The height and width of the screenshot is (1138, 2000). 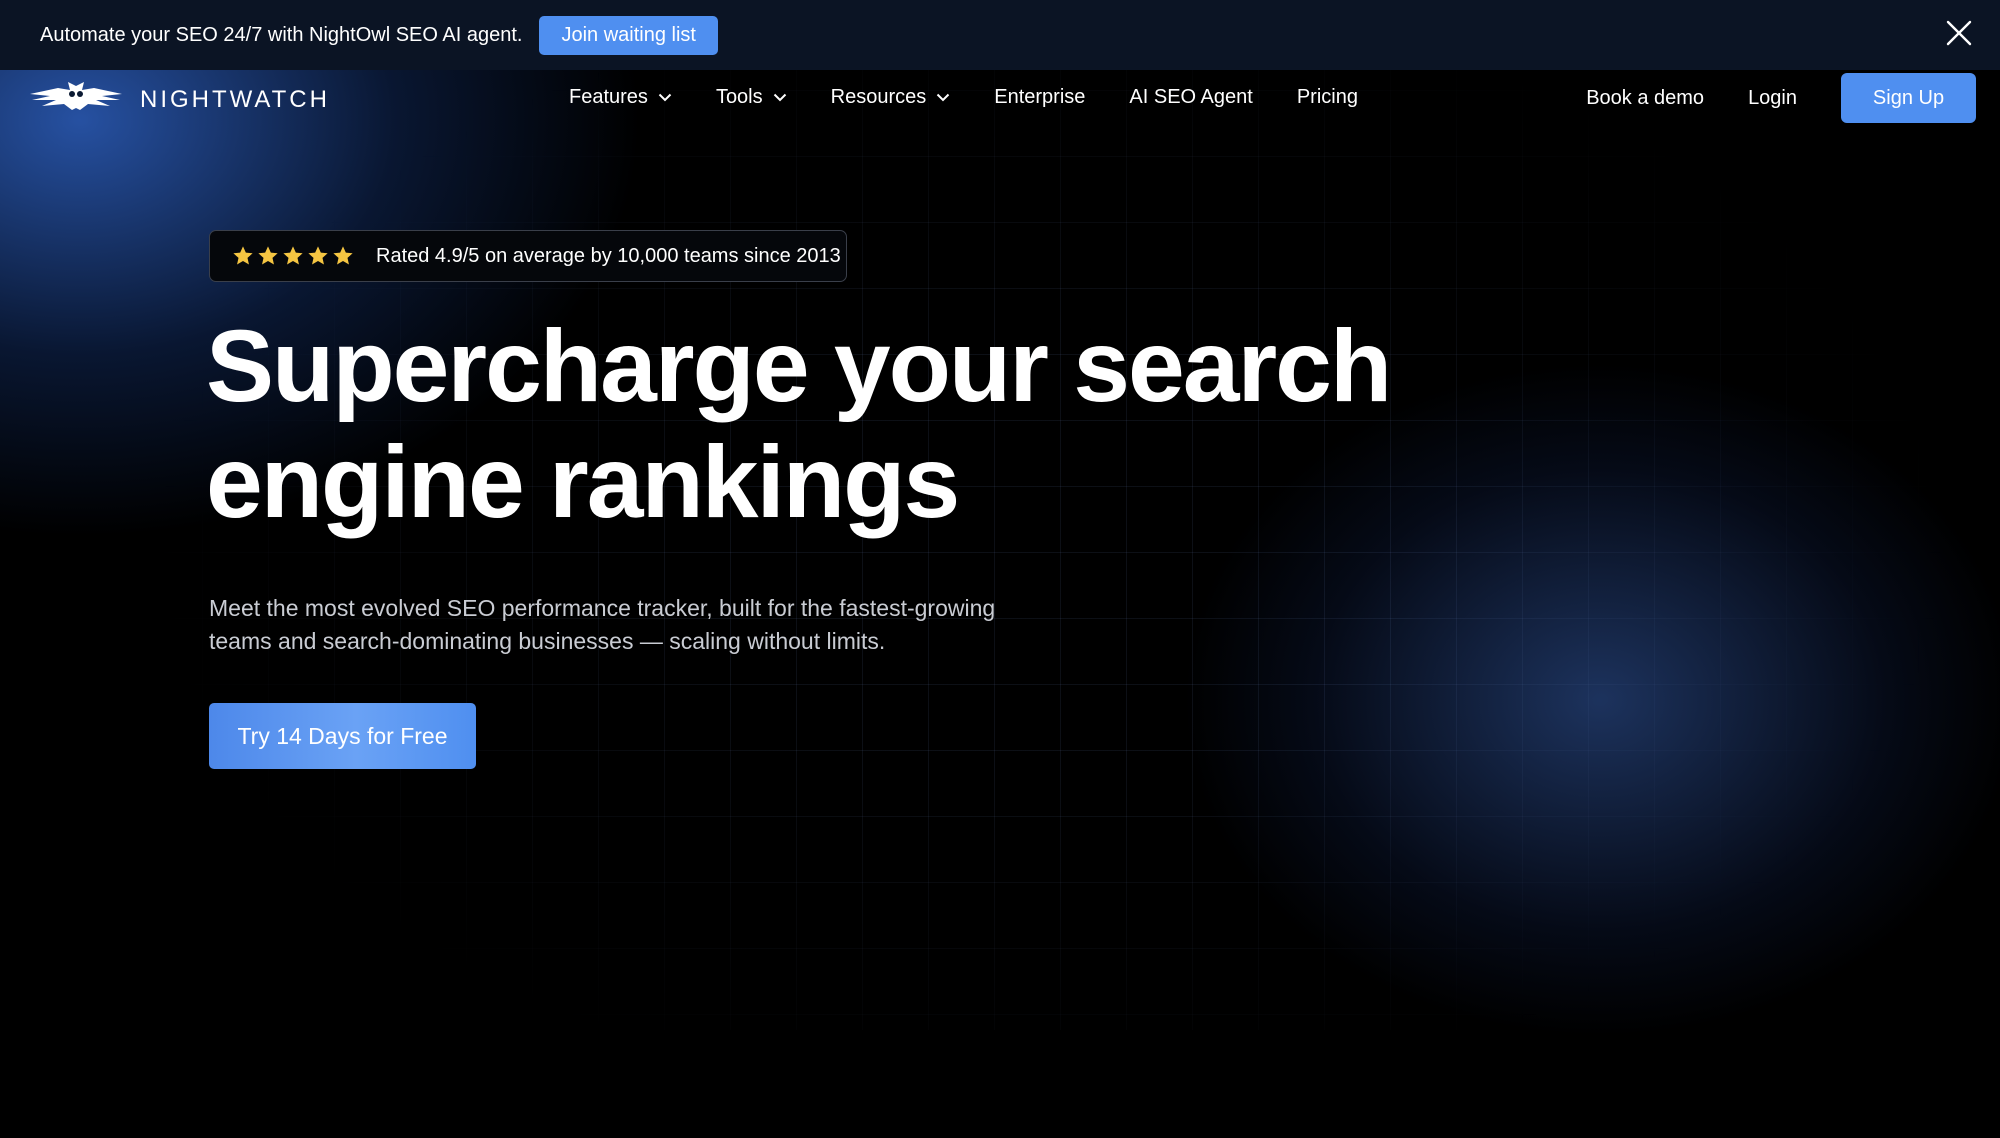 What do you see at coordinates (608, 97) in the screenshot?
I see `nav-item-label: Features` at bounding box center [608, 97].